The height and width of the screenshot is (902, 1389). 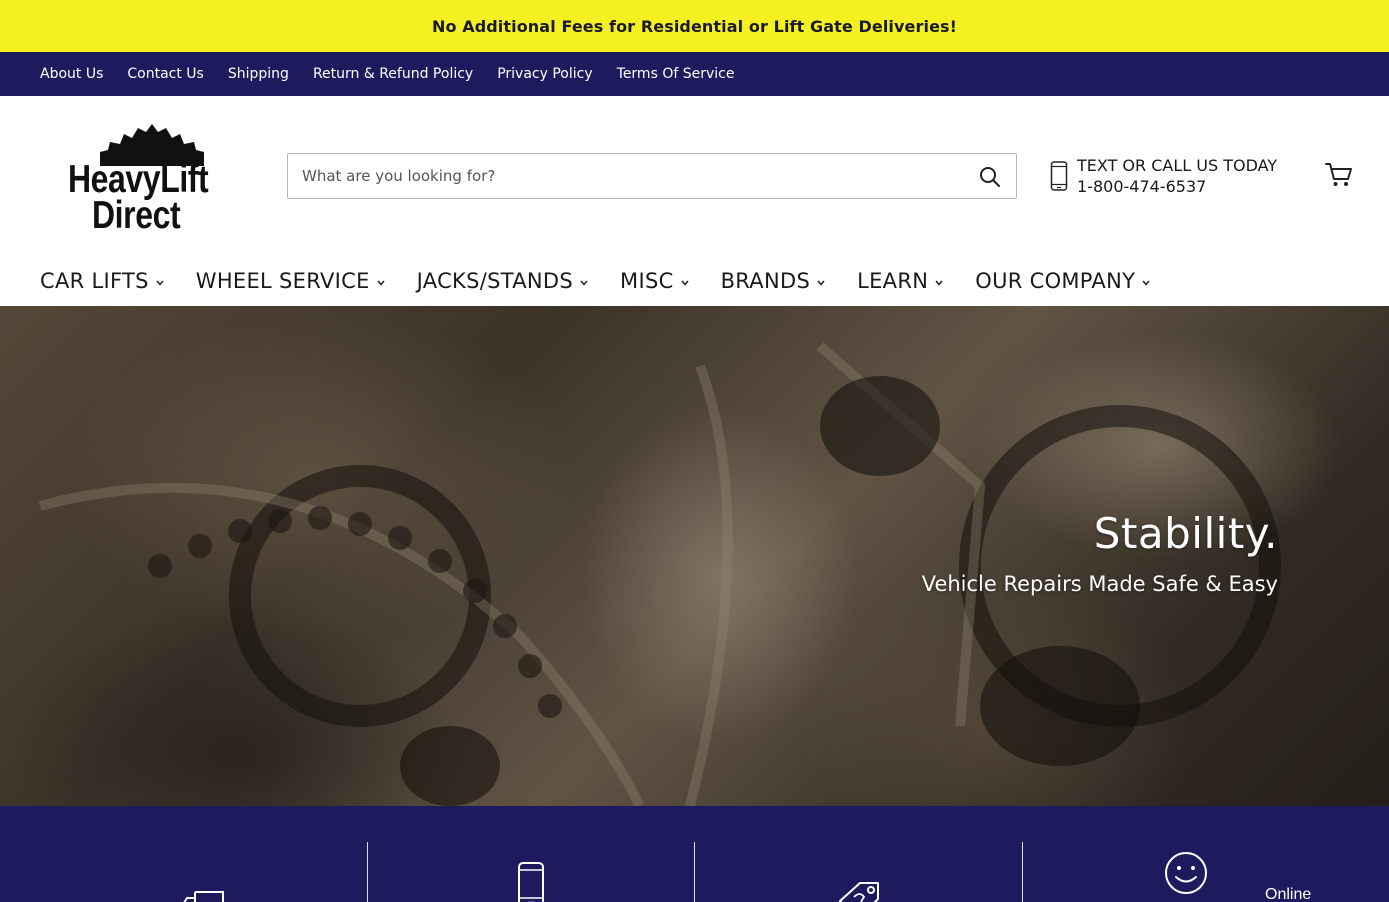 I want to click on nav-item-jacks-stands: JACKS/STANDS, so click(x=502, y=281).